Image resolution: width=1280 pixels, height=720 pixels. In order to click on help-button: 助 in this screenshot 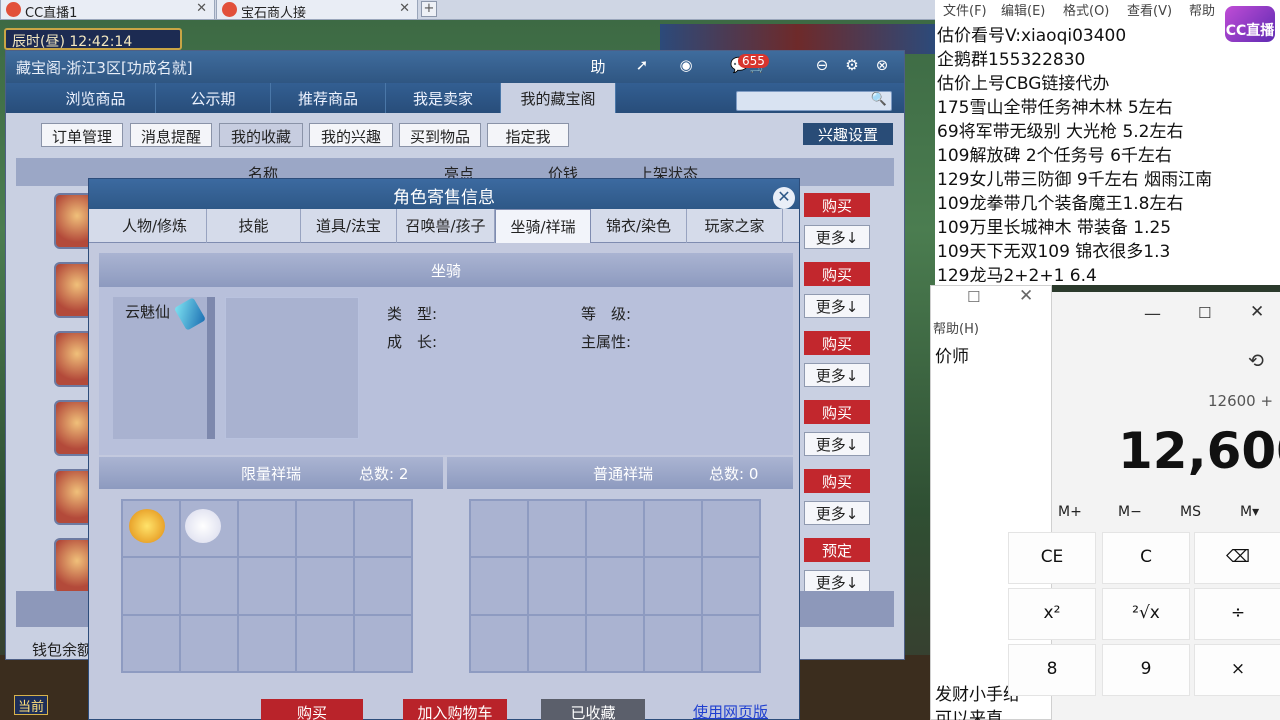, I will do `click(598, 67)`.